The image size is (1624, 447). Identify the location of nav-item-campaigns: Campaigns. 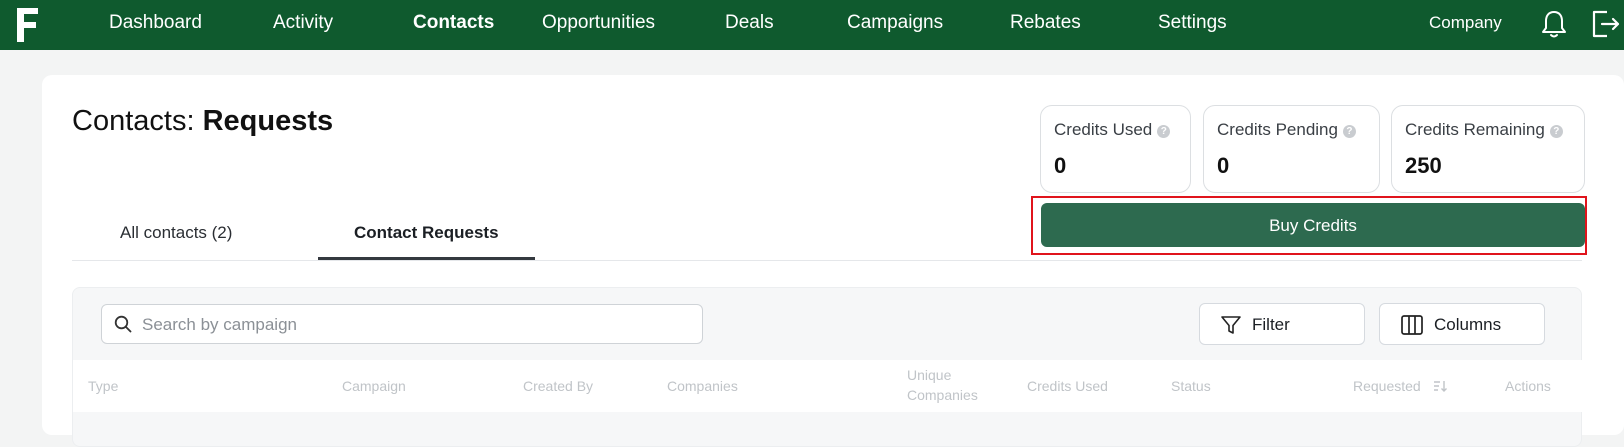
(895, 25).